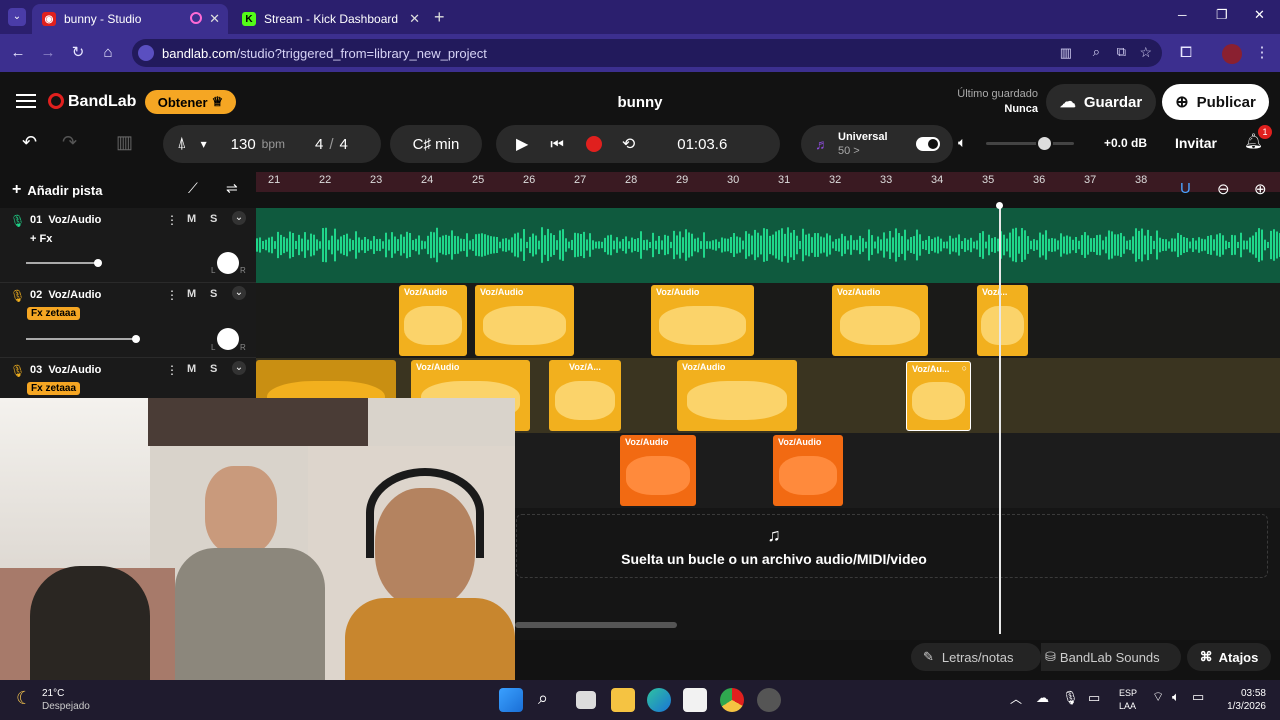  Describe the element at coordinates (414, 19) in the screenshot. I see `close-tab-icon: ✕` at that location.